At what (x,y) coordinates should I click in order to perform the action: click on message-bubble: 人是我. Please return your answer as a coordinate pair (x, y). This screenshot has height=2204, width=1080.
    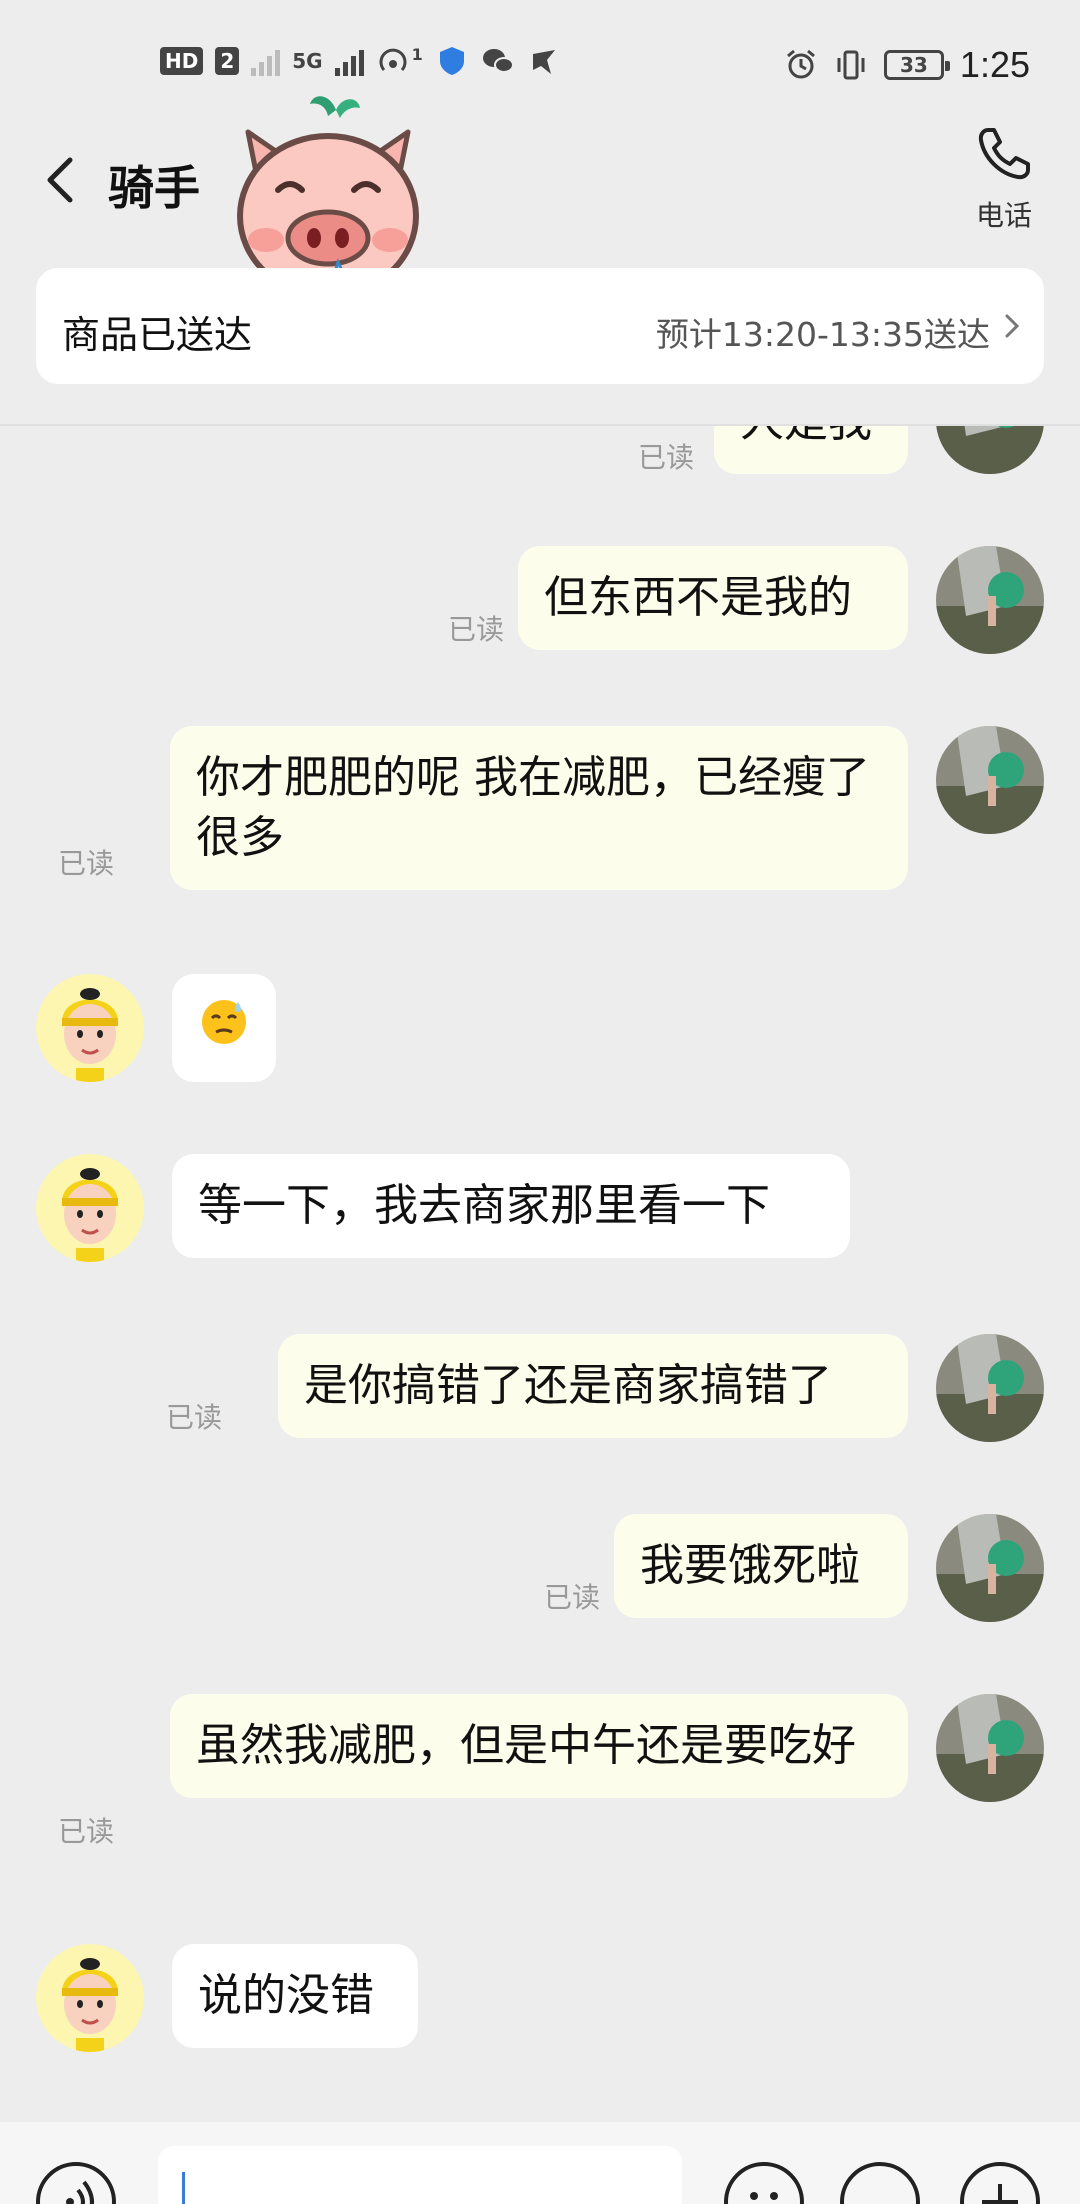
    Looking at the image, I should click on (811, 450).